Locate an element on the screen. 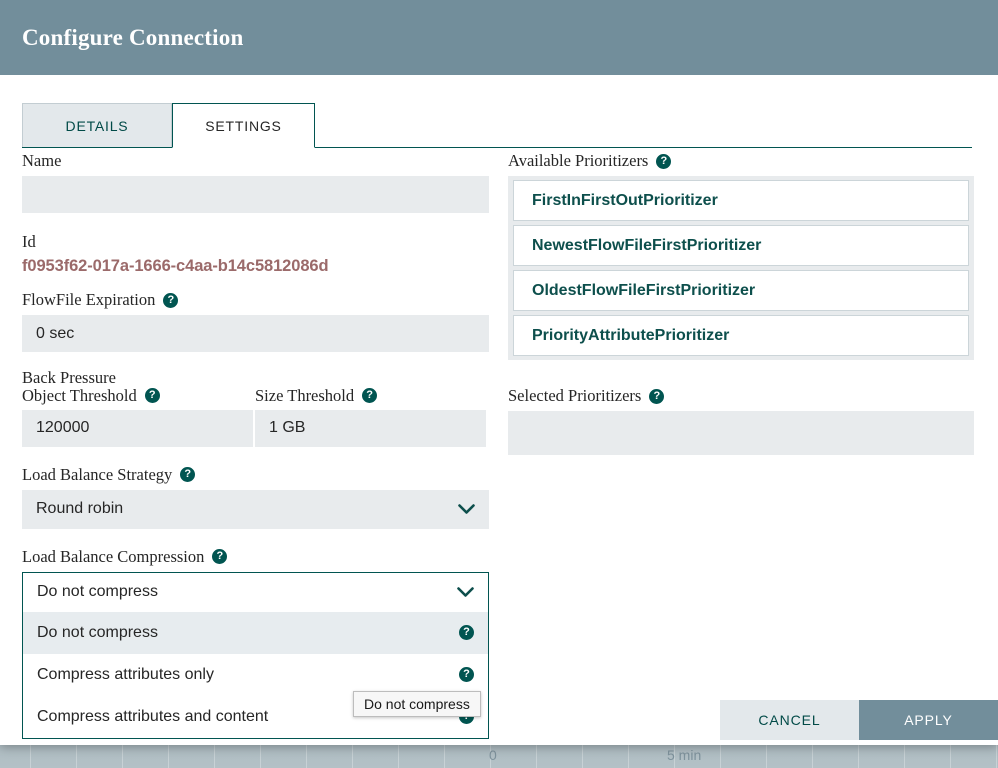 This screenshot has height=768, width=998. flowfile-expiration-input: 0 sec is located at coordinates (255, 333).